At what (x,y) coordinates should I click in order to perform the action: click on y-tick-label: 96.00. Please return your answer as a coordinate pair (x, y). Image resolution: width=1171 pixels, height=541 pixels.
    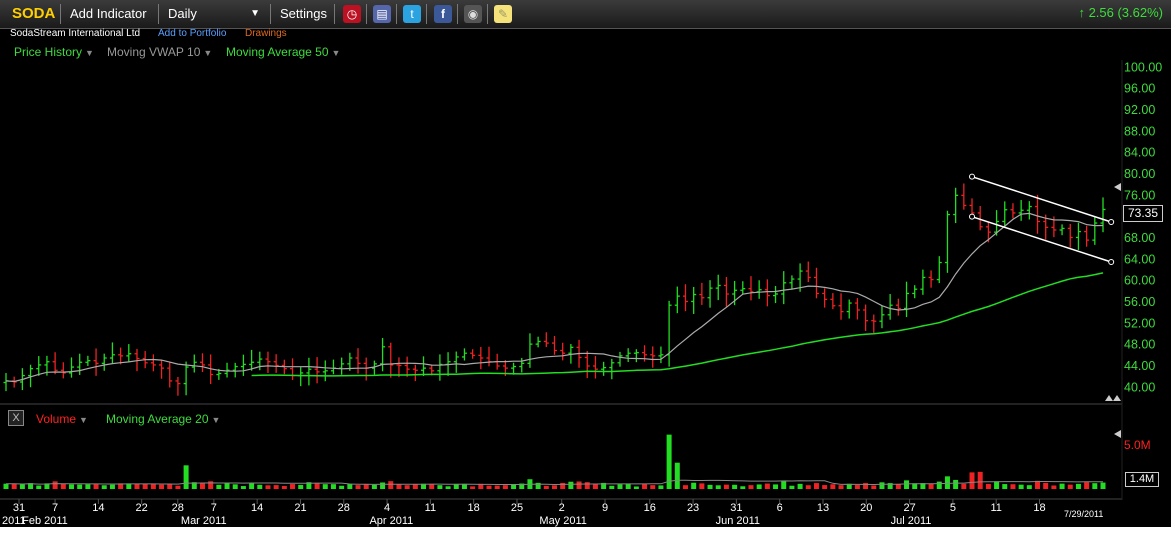
    Looking at the image, I should click on (1139, 89).